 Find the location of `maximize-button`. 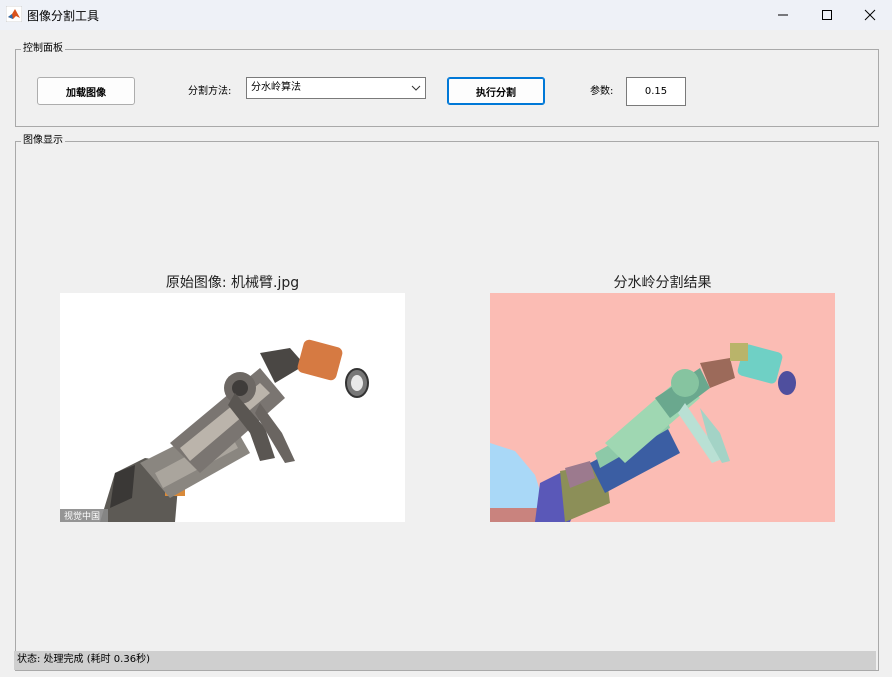

maximize-button is located at coordinates (827, 15).